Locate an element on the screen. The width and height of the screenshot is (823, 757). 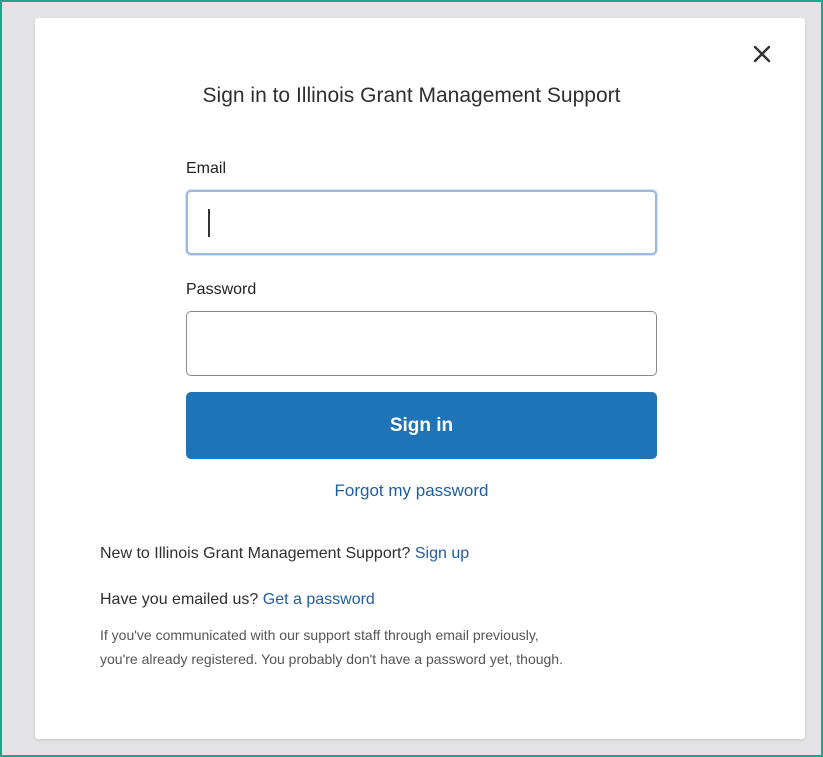
forgot-password-row: Forgot my password is located at coordinates (411, 491).